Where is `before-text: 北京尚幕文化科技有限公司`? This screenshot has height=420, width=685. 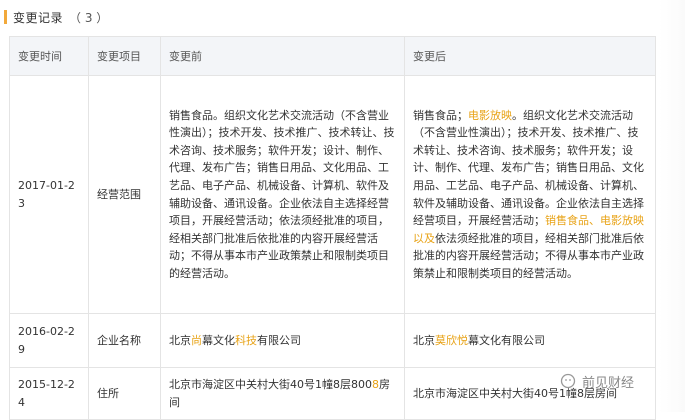 before-text: 北京尚幕文化科技有限公司 is located at coordinates (282, 341).